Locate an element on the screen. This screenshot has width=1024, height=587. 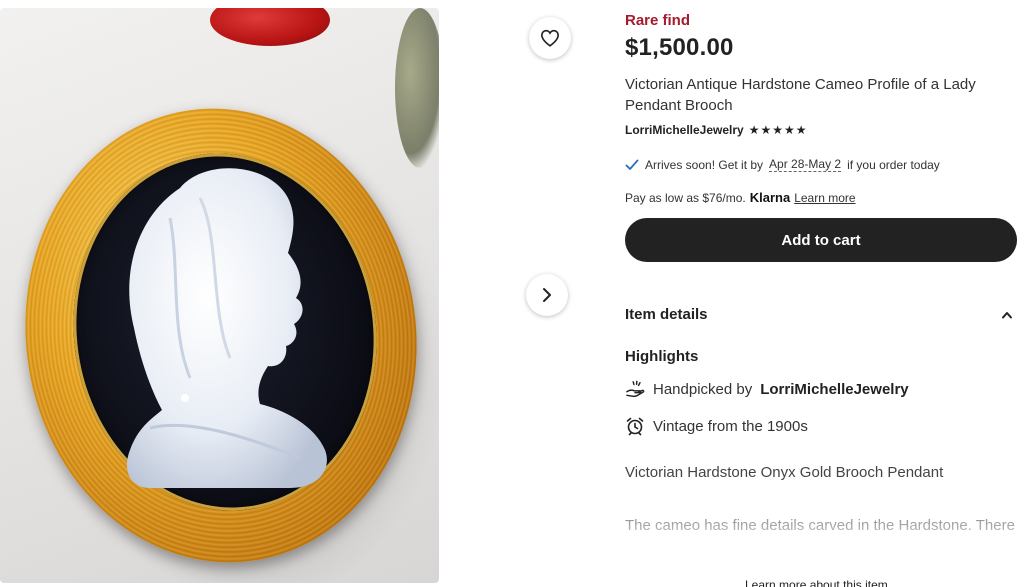
highlight-handpicked: Handpicked by LorriMichelleJewelry is located at coordinates (767, 389).